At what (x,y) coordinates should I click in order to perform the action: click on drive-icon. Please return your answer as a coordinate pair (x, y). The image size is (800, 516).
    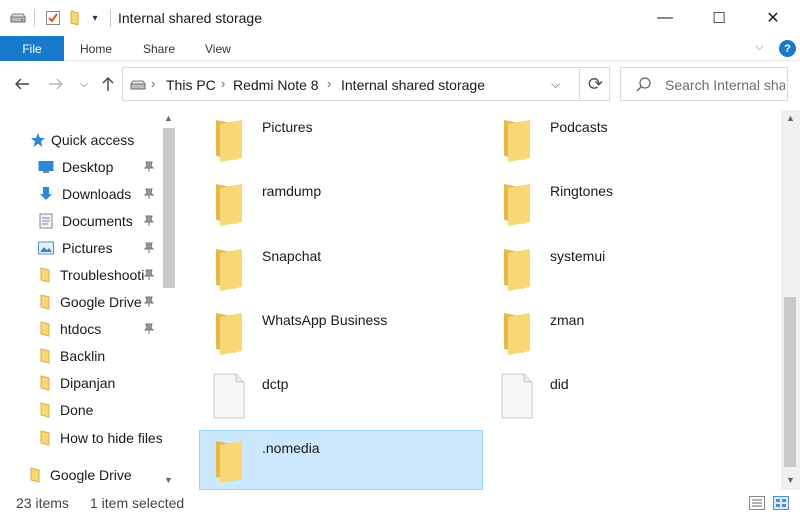
    Looking at the image, I should click on (18, 18).